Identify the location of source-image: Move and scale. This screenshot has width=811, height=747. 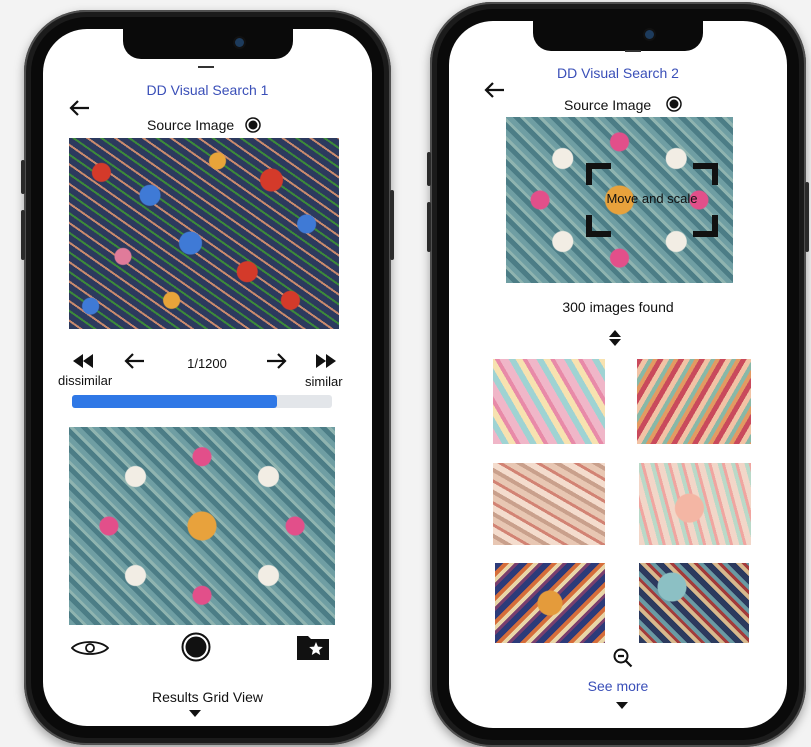
(619, 200).